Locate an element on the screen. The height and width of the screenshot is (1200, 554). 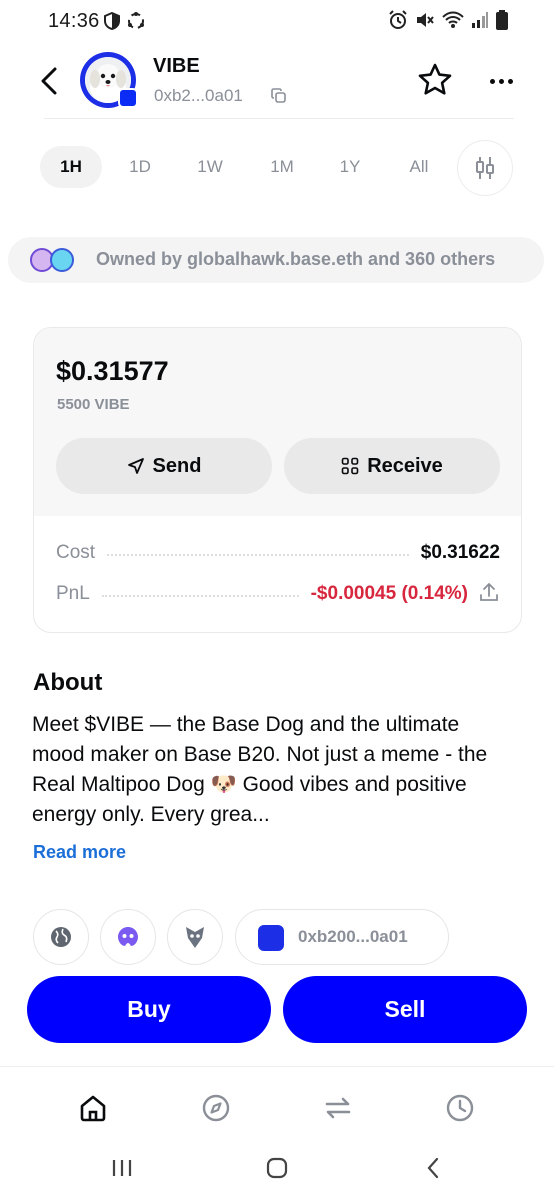
tab-1d: 1D is located at coordinates (140, 167).